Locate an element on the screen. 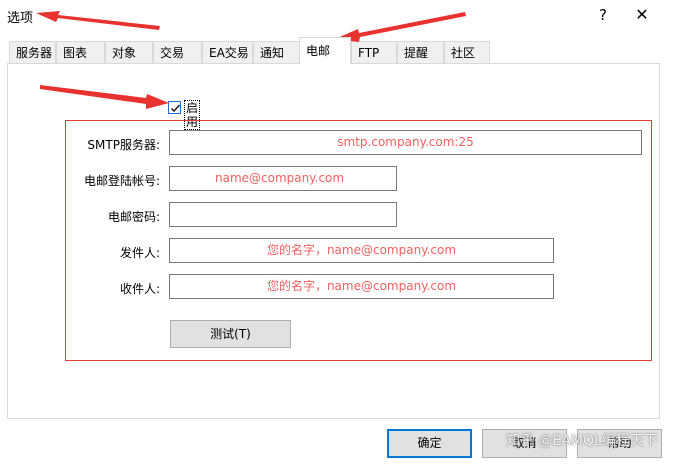  smtp-server-label: SMTP服务器: is located at coordinates (123, 145).